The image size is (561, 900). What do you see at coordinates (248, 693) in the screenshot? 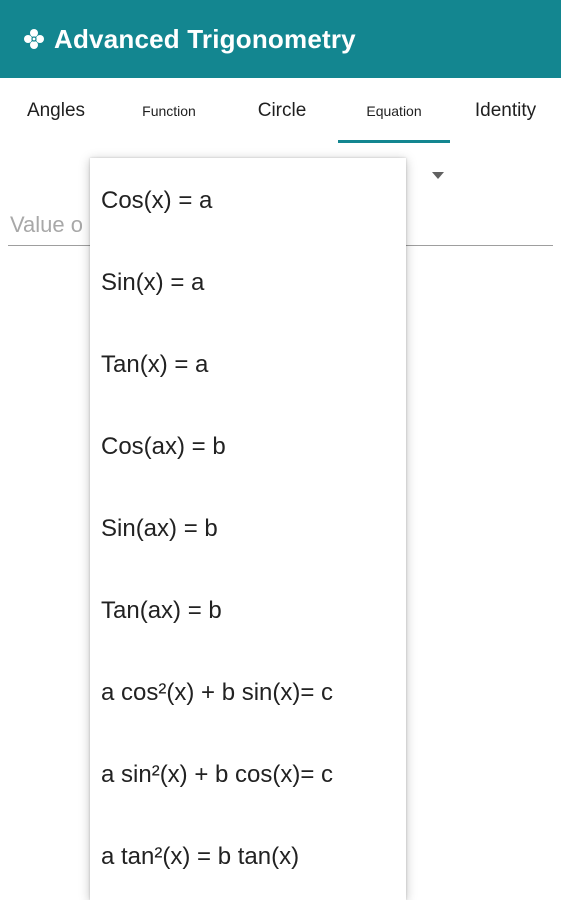
I see `dropdown-item: a cos²(x) + b sin(x)= c` at bounding box center [248, 693].